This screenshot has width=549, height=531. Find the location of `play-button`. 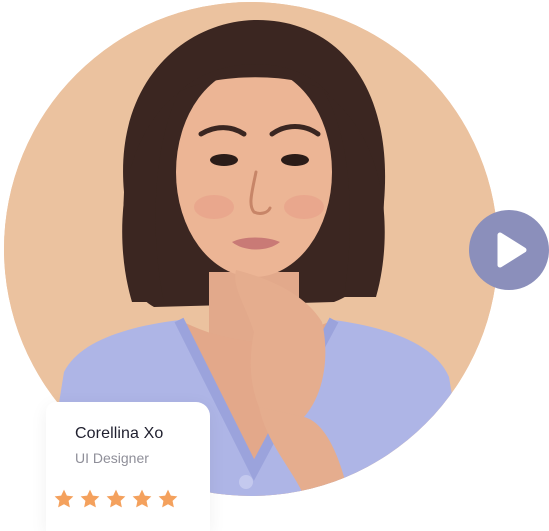

play-button is located at coordinates (509, 250).